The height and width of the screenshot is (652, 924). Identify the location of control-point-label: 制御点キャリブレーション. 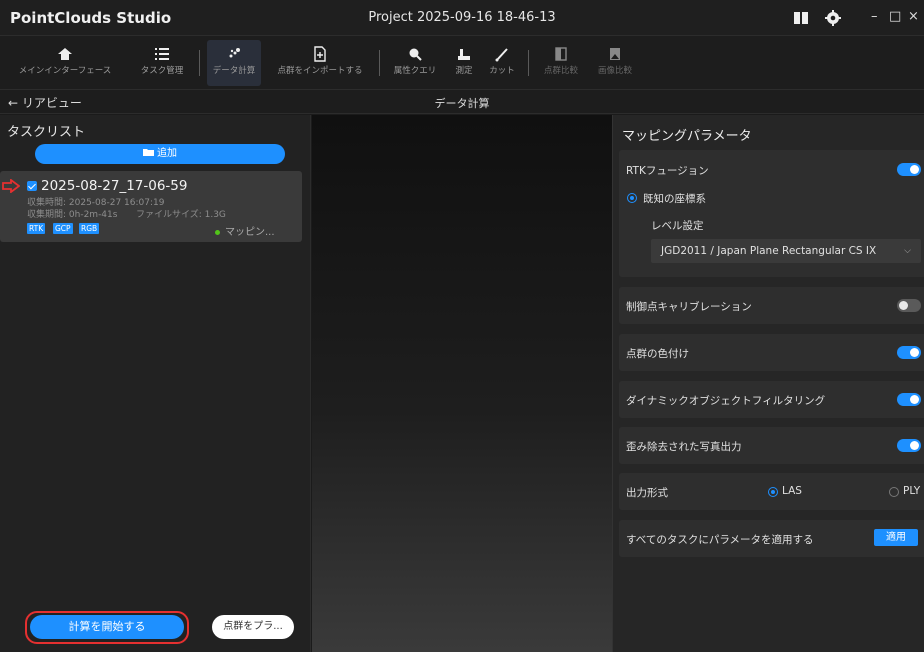
(689, 307).